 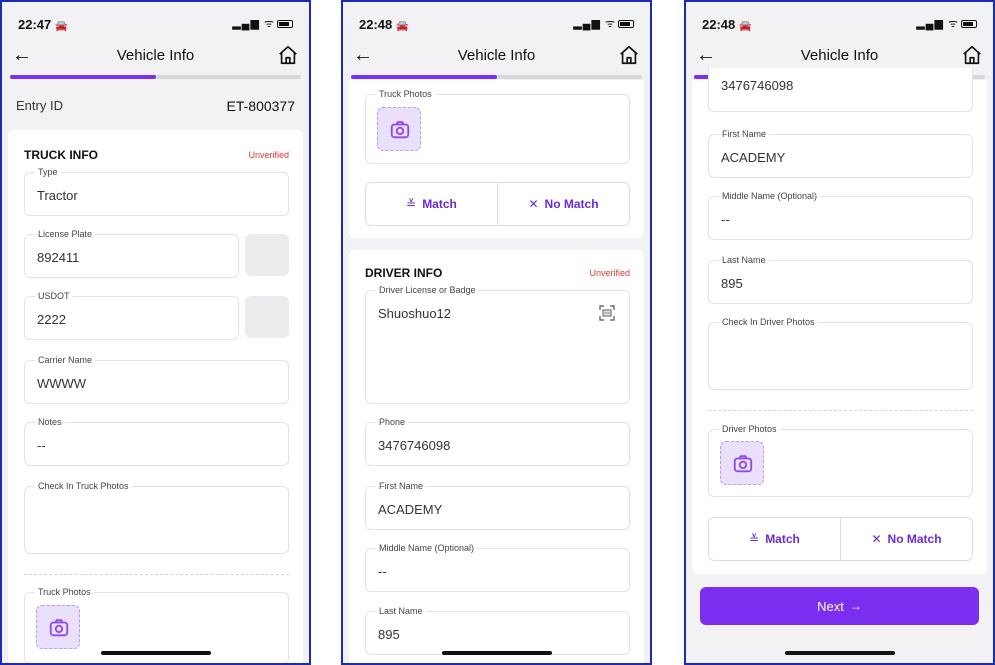 What do you see at coordinates (156, 441) in the screenshot?
I see `notes-field: Notes --` at bounding box center [156, 441].